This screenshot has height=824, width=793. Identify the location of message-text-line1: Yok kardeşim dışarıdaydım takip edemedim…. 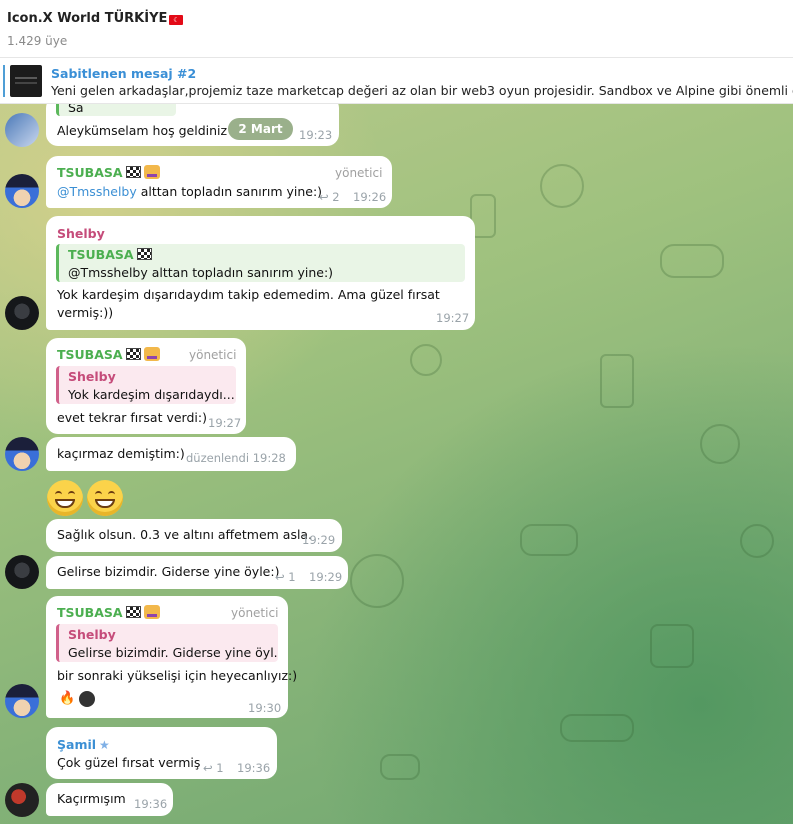
(248, 294).